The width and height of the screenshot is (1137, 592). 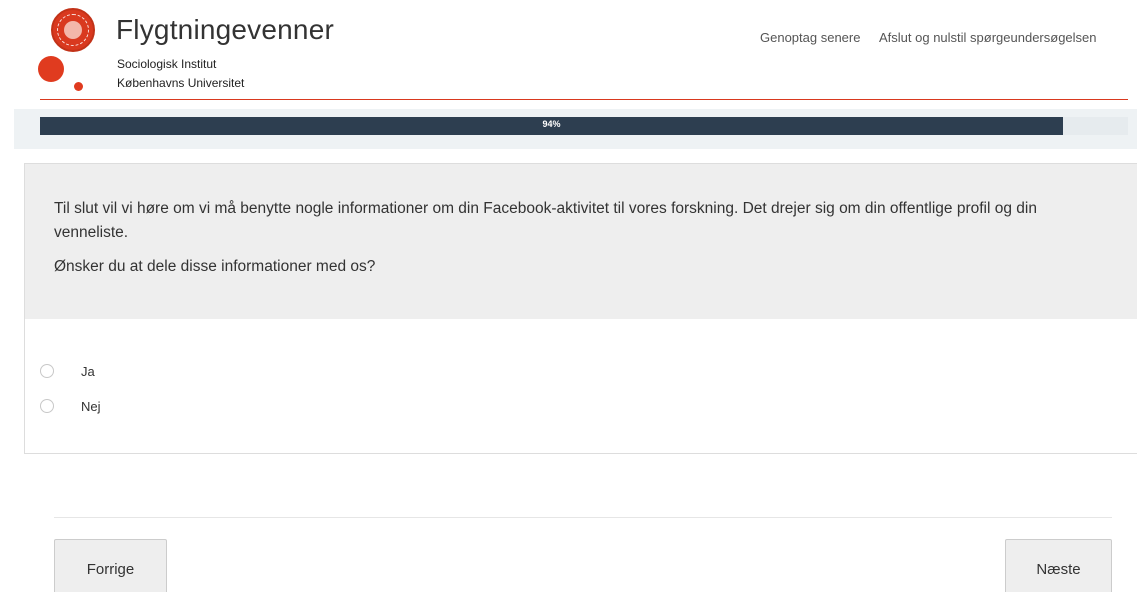 I want to click on exit-reset-link: Afslut og nulstil spørgeundersøgelsen, so click(x=988, y=37).